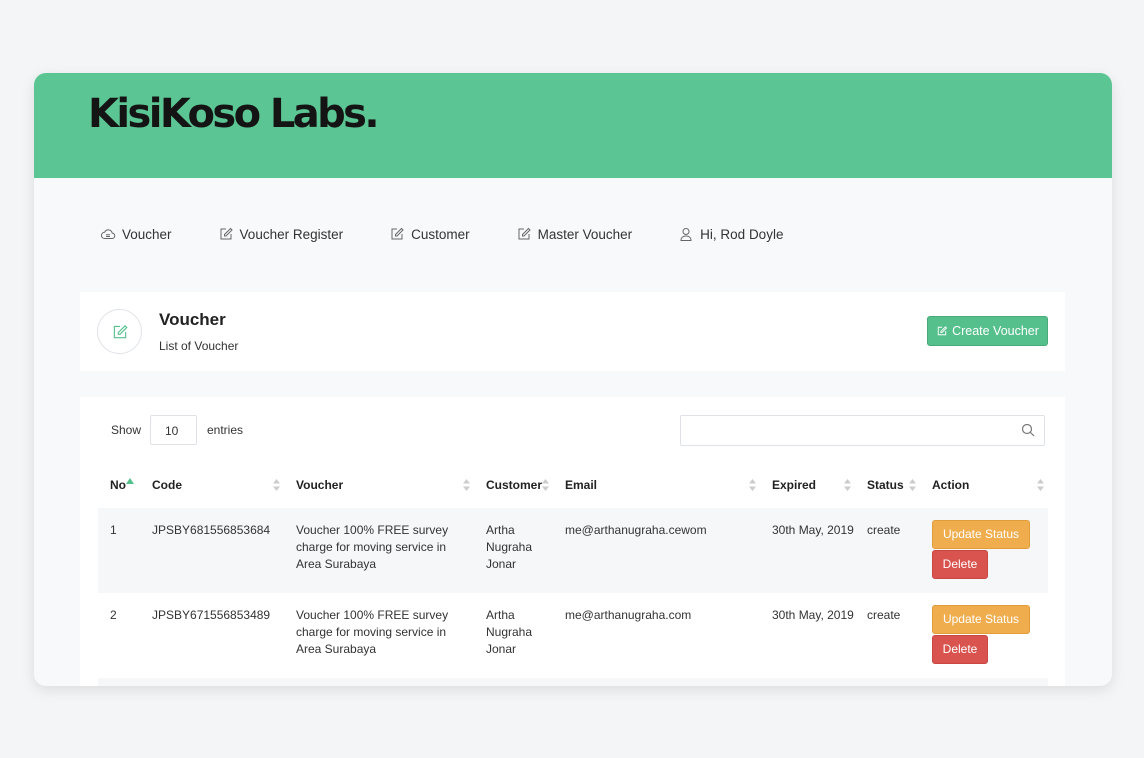 The height and width of the screenshot is (758, 1144). Describe the element at coordinates (573, 682) in the screenshot. I see `table-row` at that location.